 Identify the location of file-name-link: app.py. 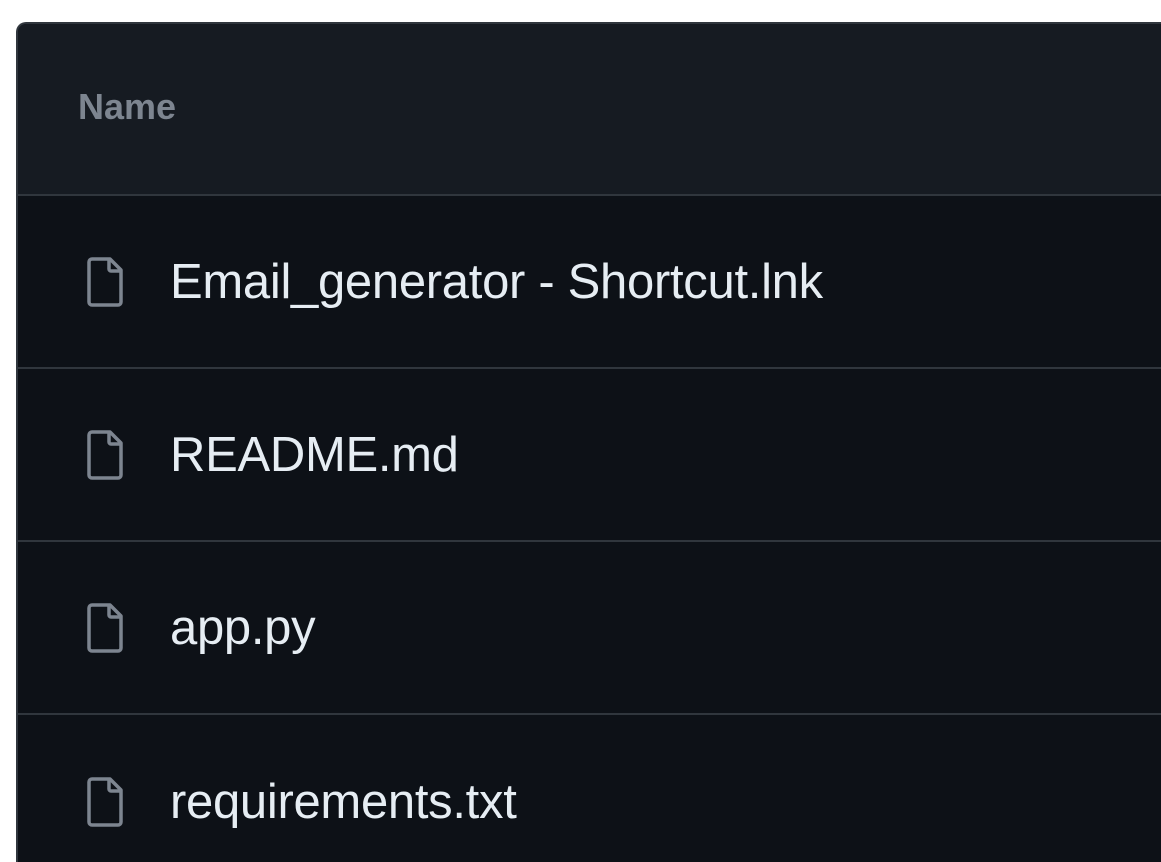
(243, 628).